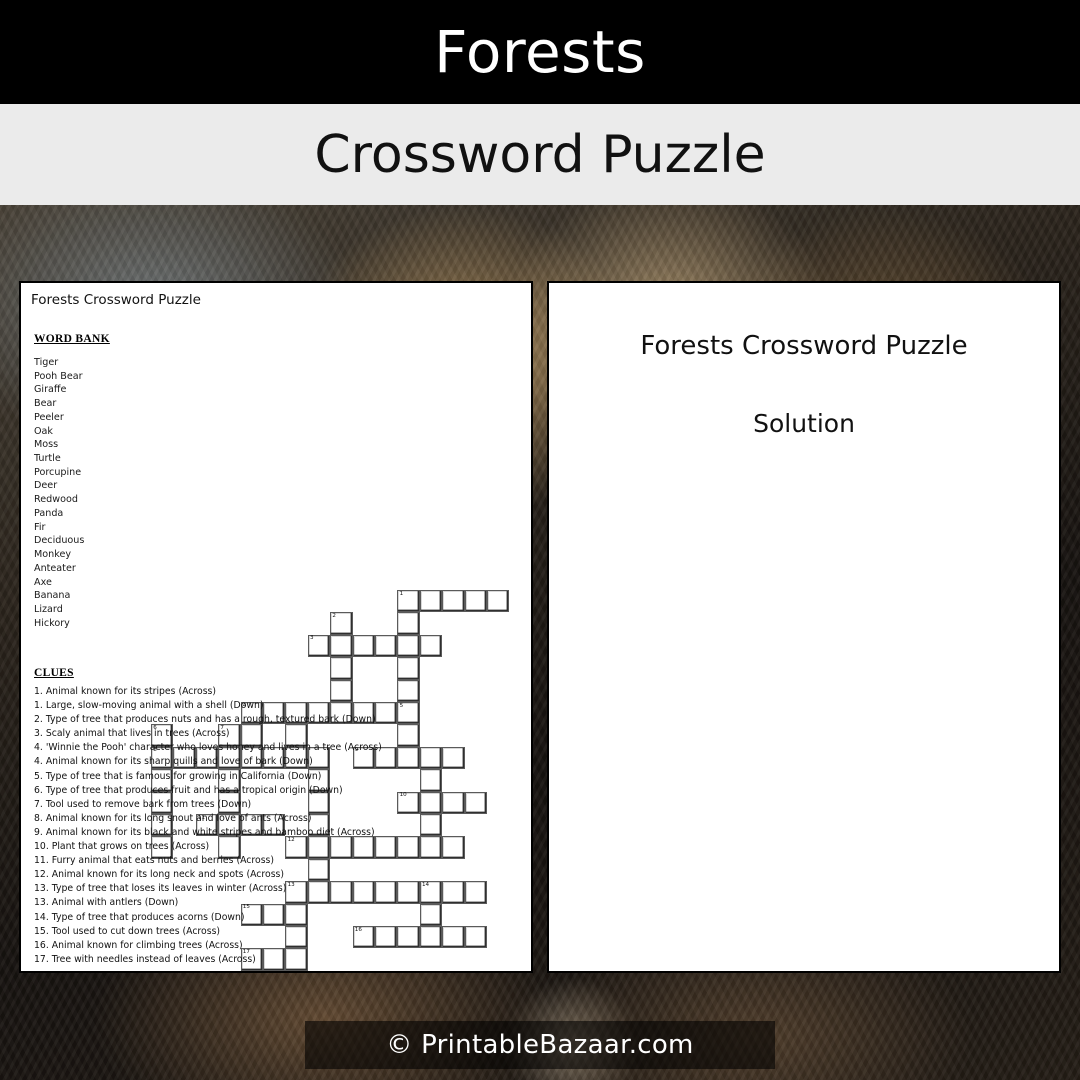 The image size is (1080, 1080). Describe the element at coordinates (47, 459) in the screenshot. I see `word-bank-item: Turtle` at that location.